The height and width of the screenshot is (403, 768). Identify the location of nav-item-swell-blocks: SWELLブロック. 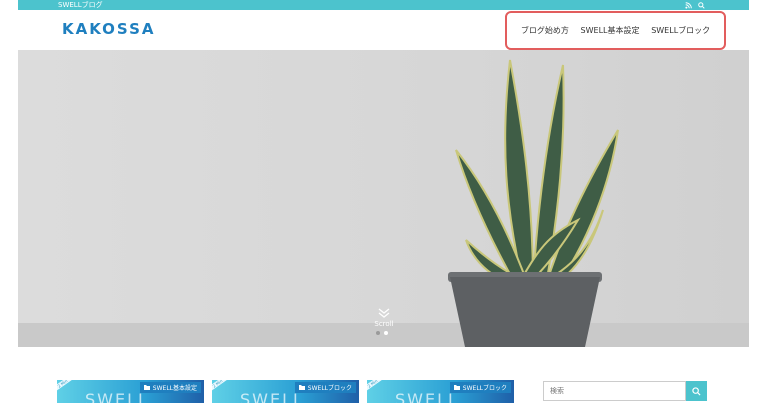
(680, 30).